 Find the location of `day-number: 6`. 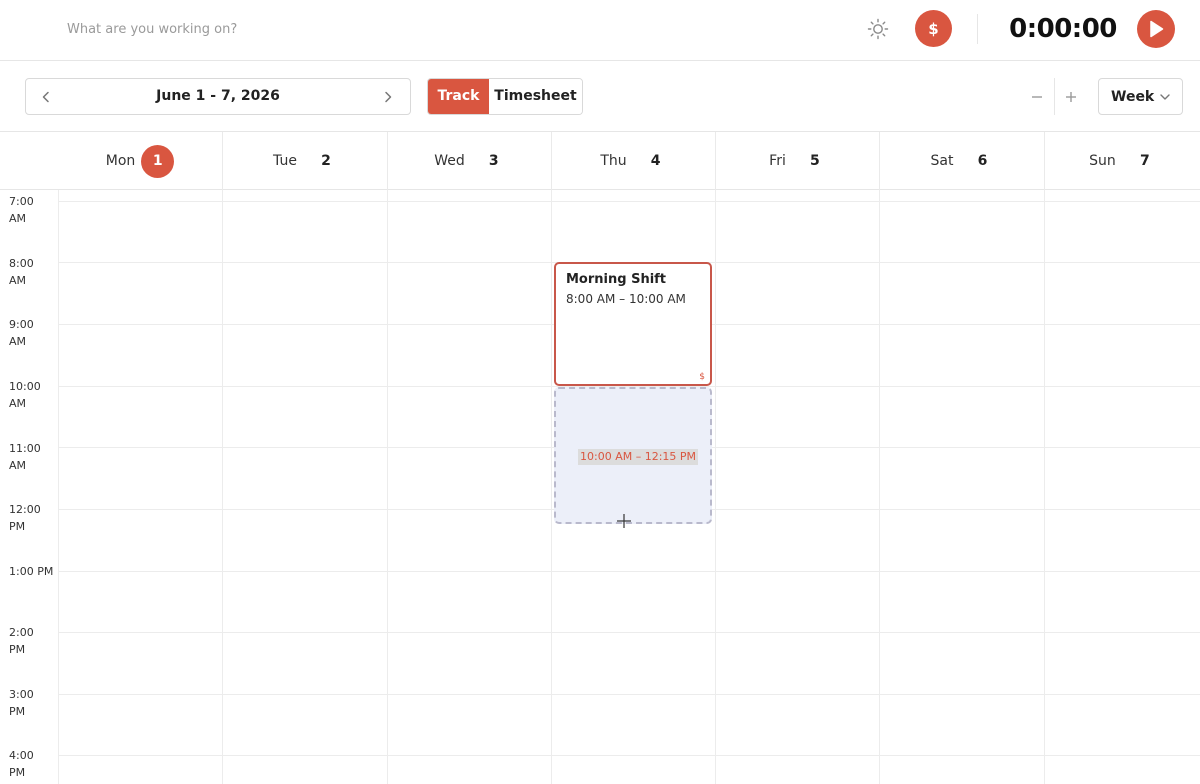

day-number: 6 is located at coordinates (982, 161).